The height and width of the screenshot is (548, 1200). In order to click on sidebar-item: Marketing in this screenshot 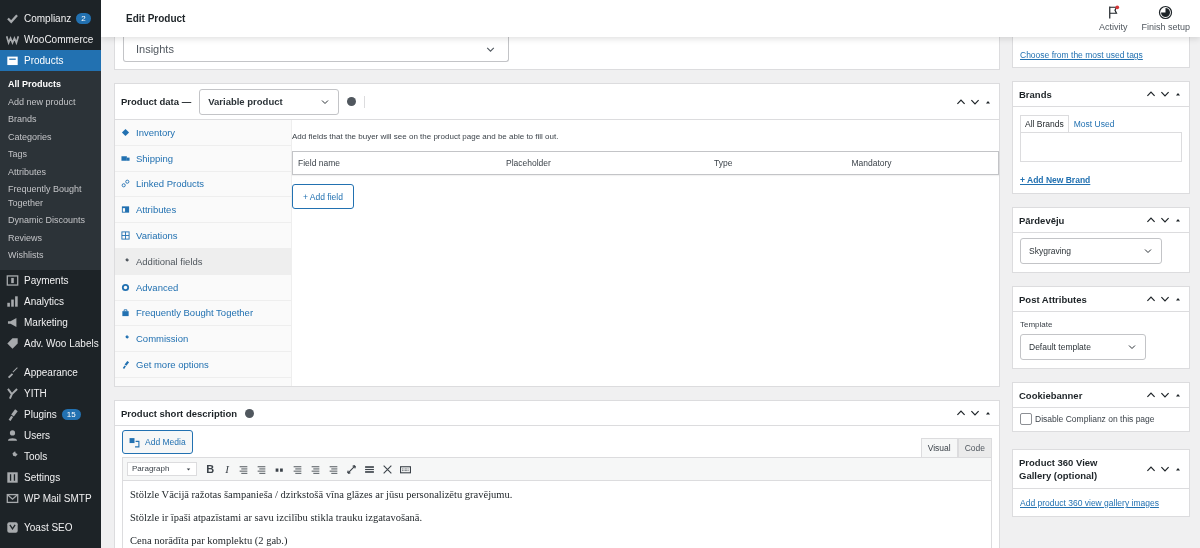, I will do `click(50, 322)`.